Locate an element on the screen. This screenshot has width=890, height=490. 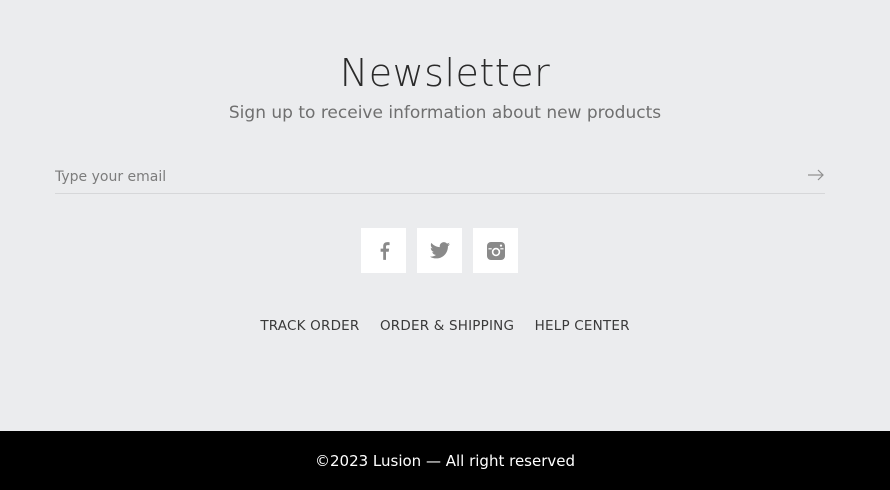
email-signup-form is located at coordinates (440, 177).